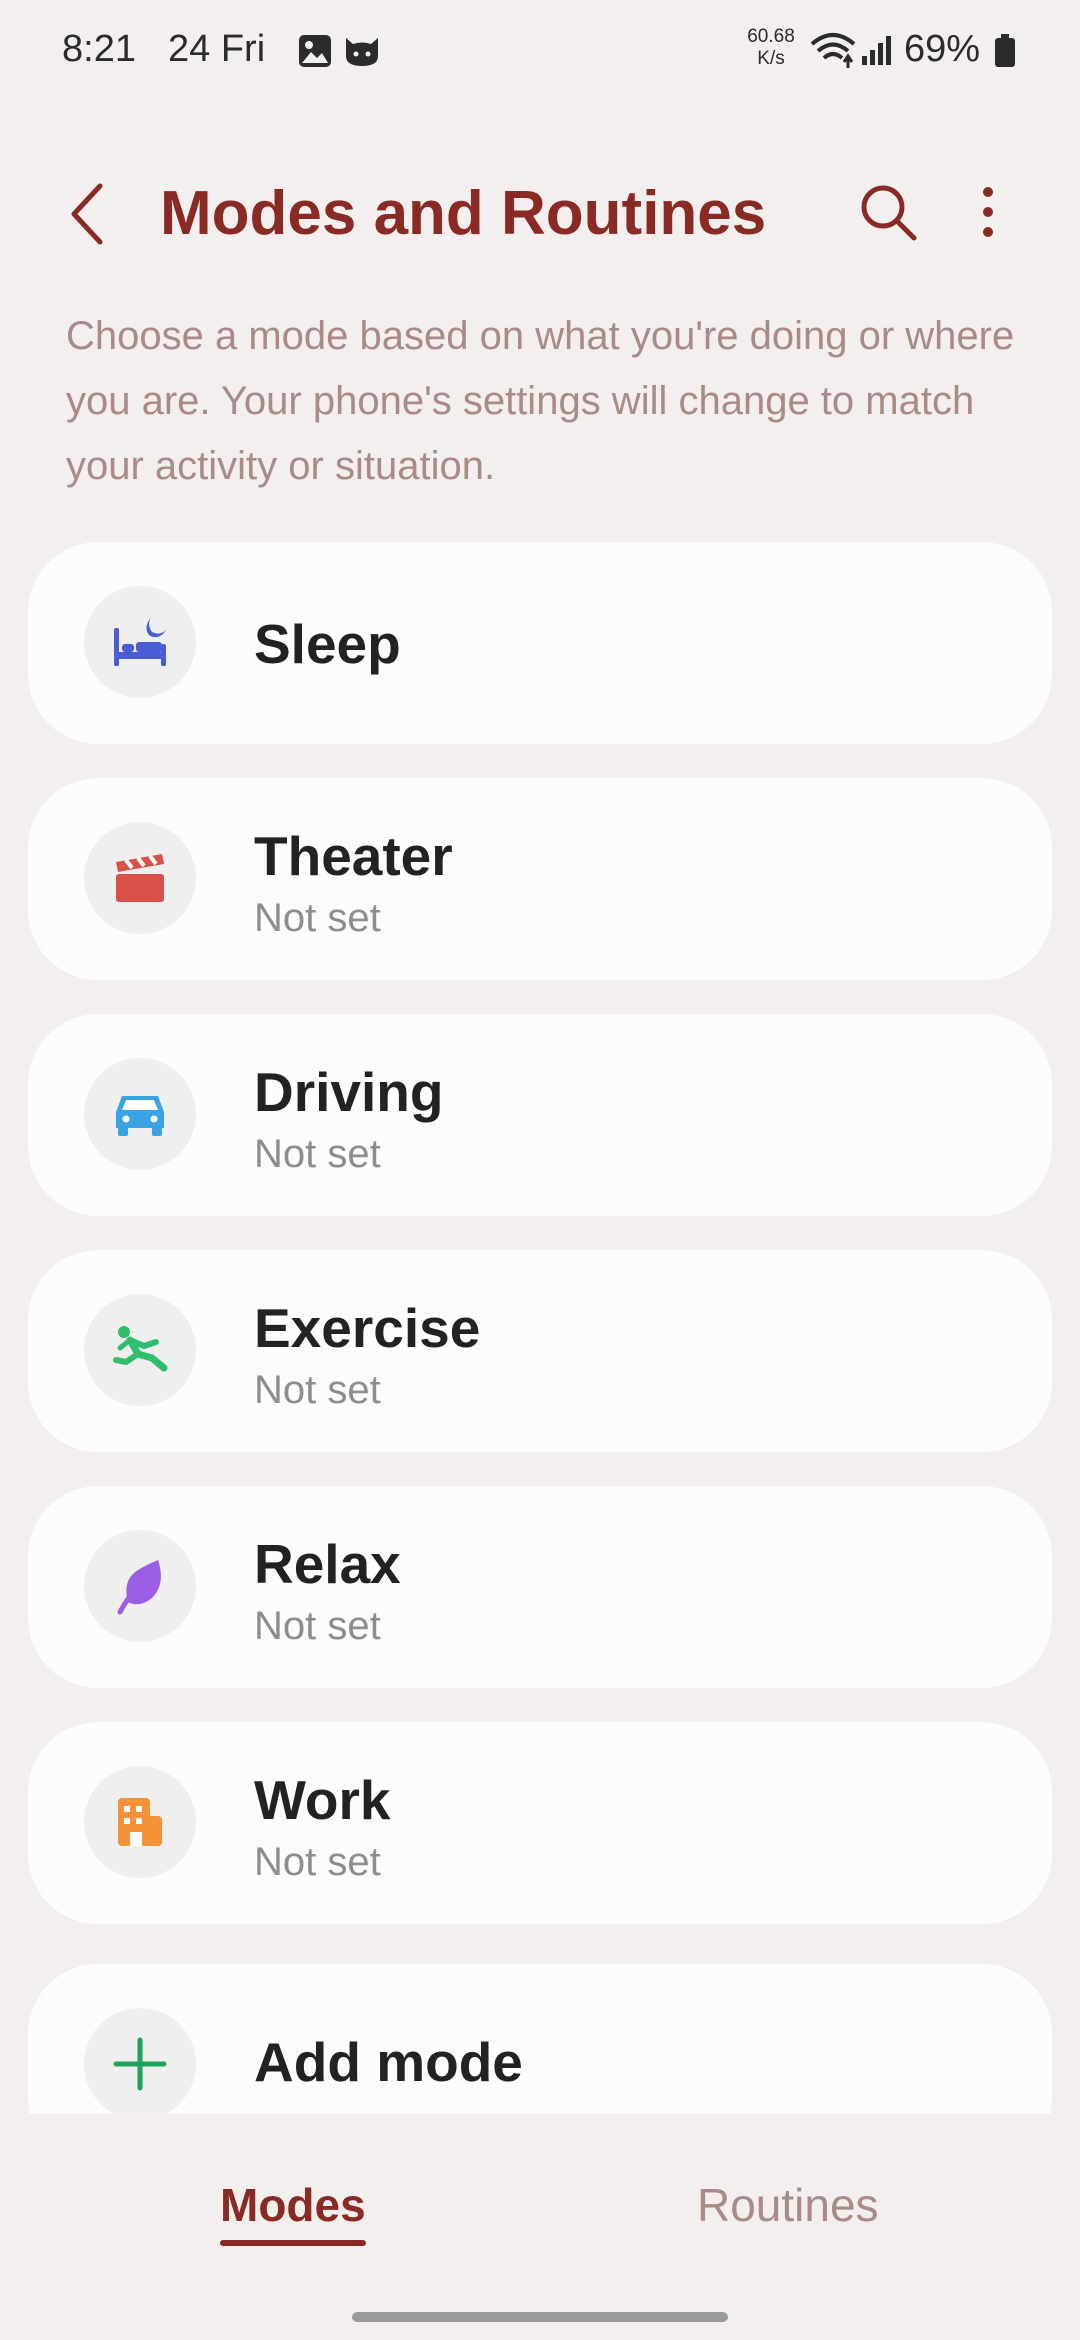 Image resolution: width=1080 pixels, height=2340 pixels. What do you see at coordinates (540, 2317) in the screenshot?
I see `home-indicator` at bounding box center [540, 2317].